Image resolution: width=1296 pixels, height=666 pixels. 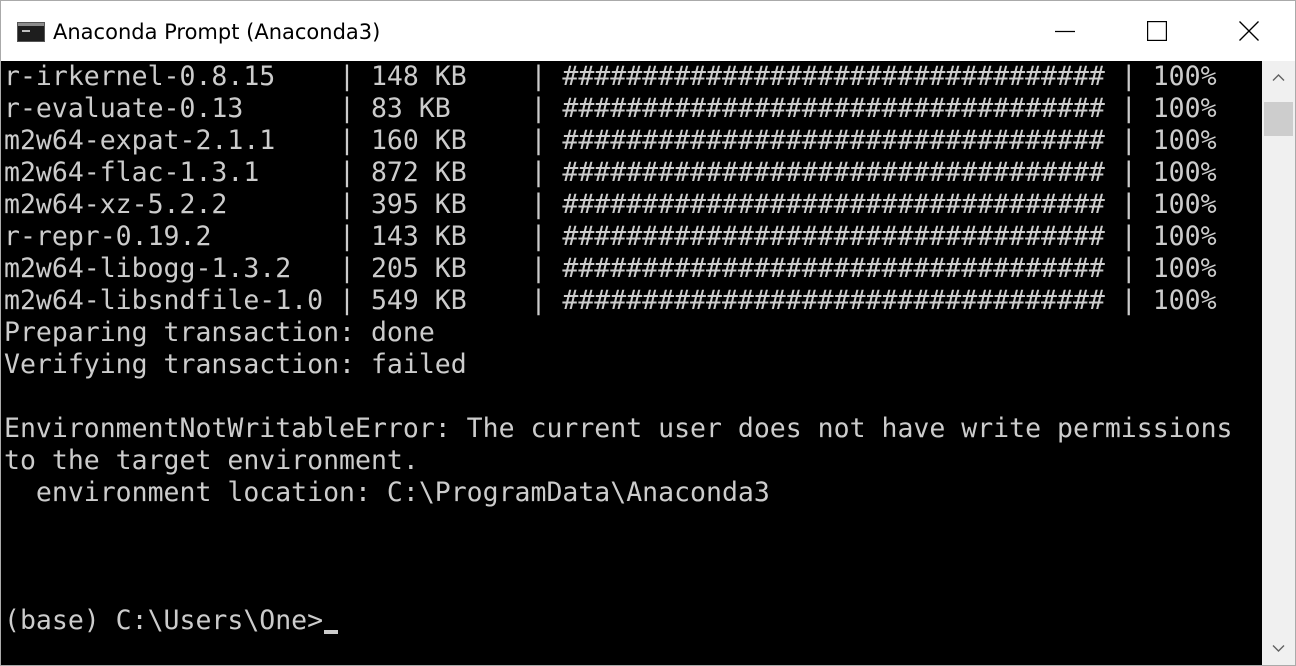 I want to click on maximize-icon, so click(x=1157, y=31).